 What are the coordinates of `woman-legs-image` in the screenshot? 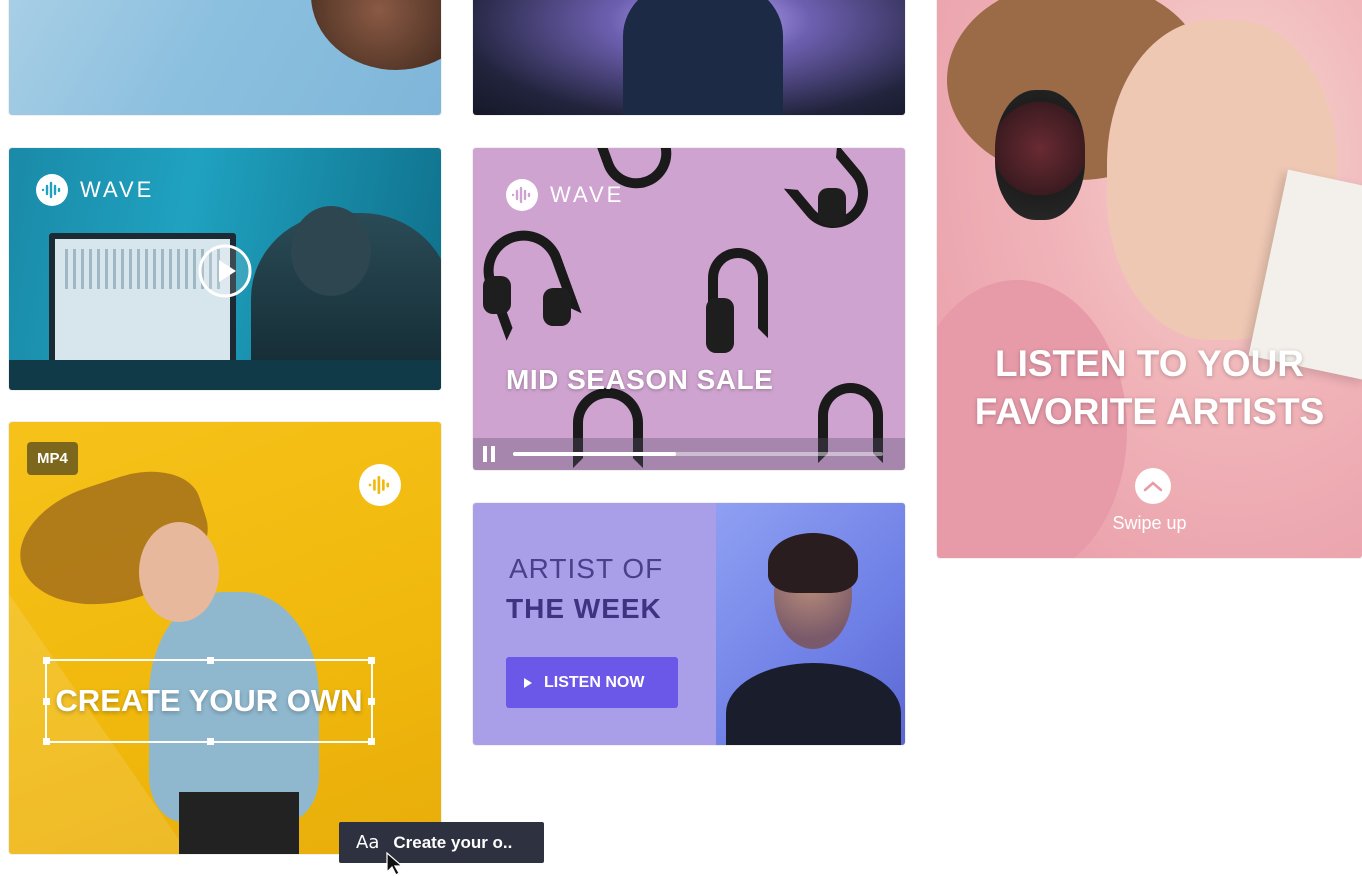 It's located at (239, 823).